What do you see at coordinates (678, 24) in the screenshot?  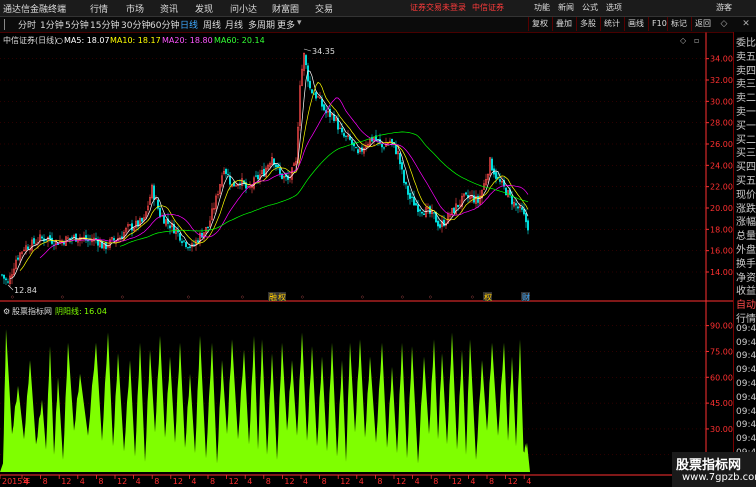 I see `tool-mark: 标记` at bounding box center [678, 24].